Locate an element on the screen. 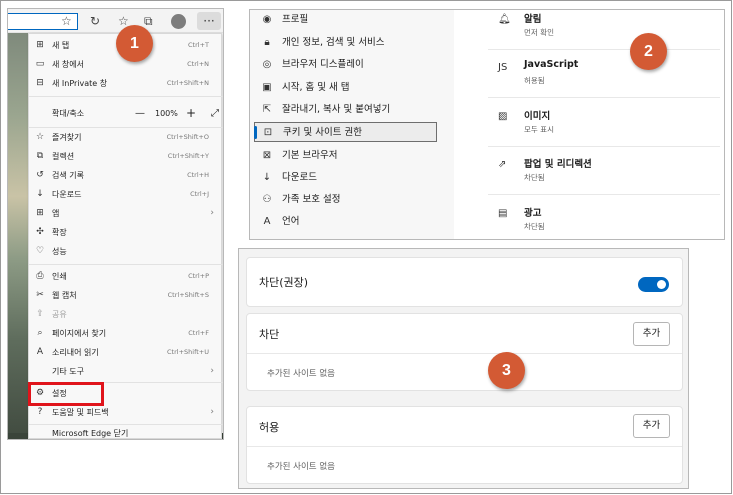 The width and height of the screenshot is (733, 495). read-aloud-icon: A is located at coordinates (40, 352).